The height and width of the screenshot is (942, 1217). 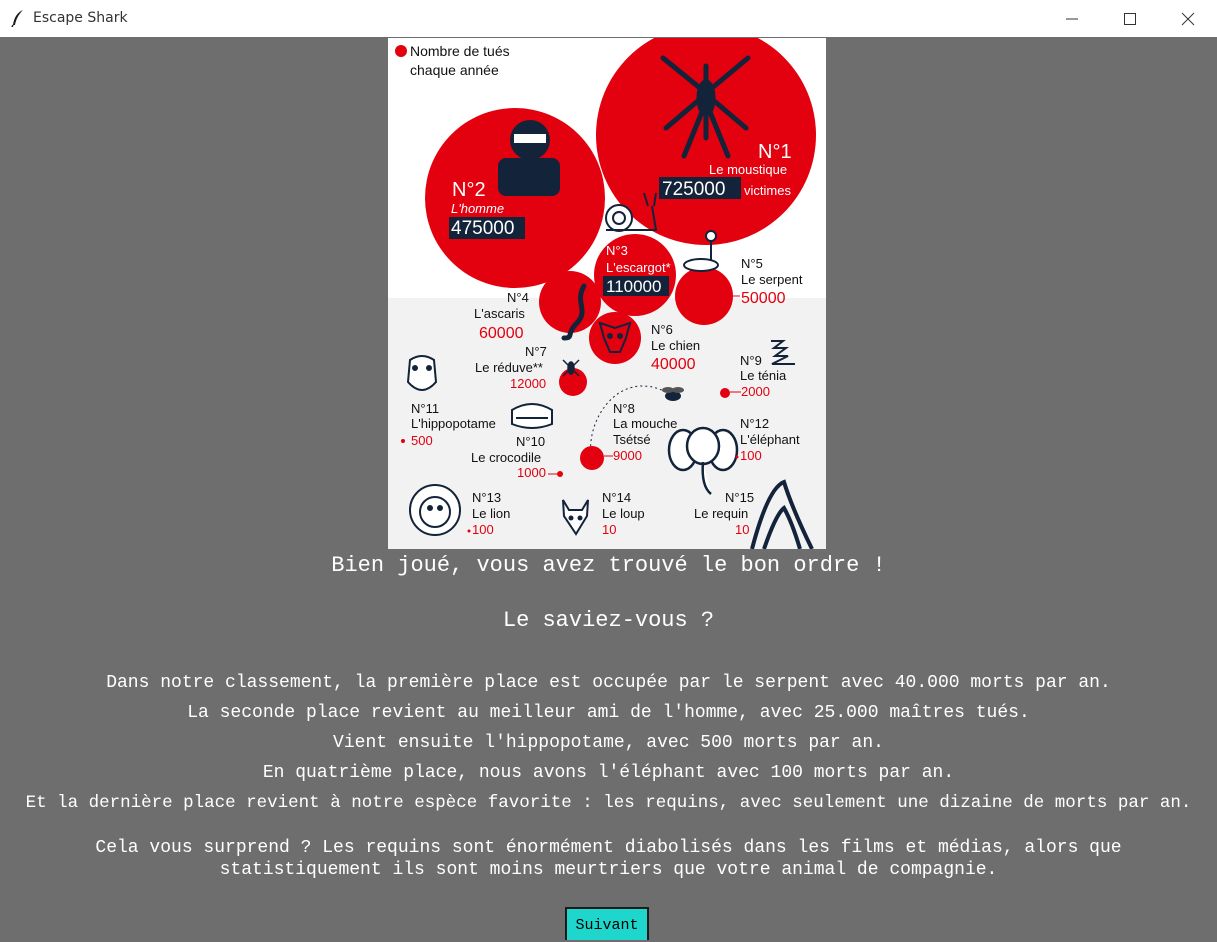 I want to click on name-4: L'ascaris, so click(x=499, y=313).